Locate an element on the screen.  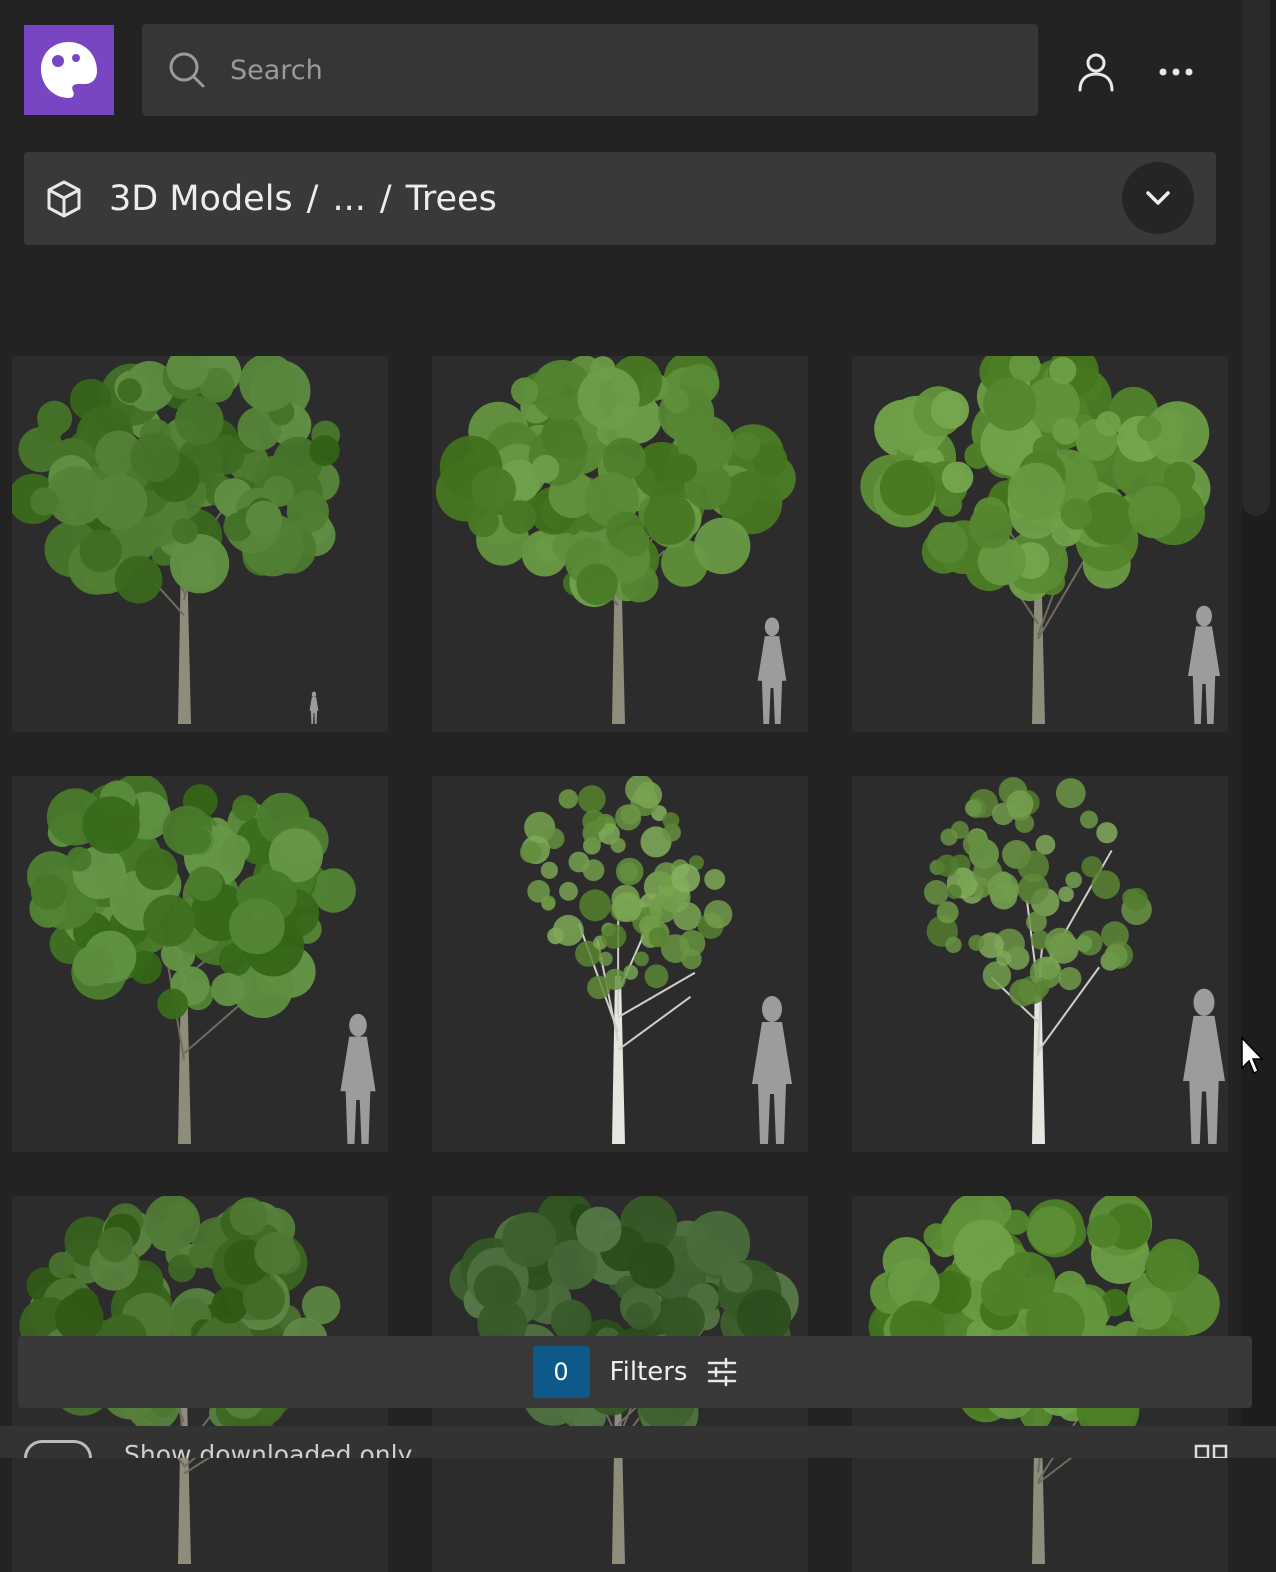
breadcrumb-item-trees: Trees is located at coordinates (451, 199).